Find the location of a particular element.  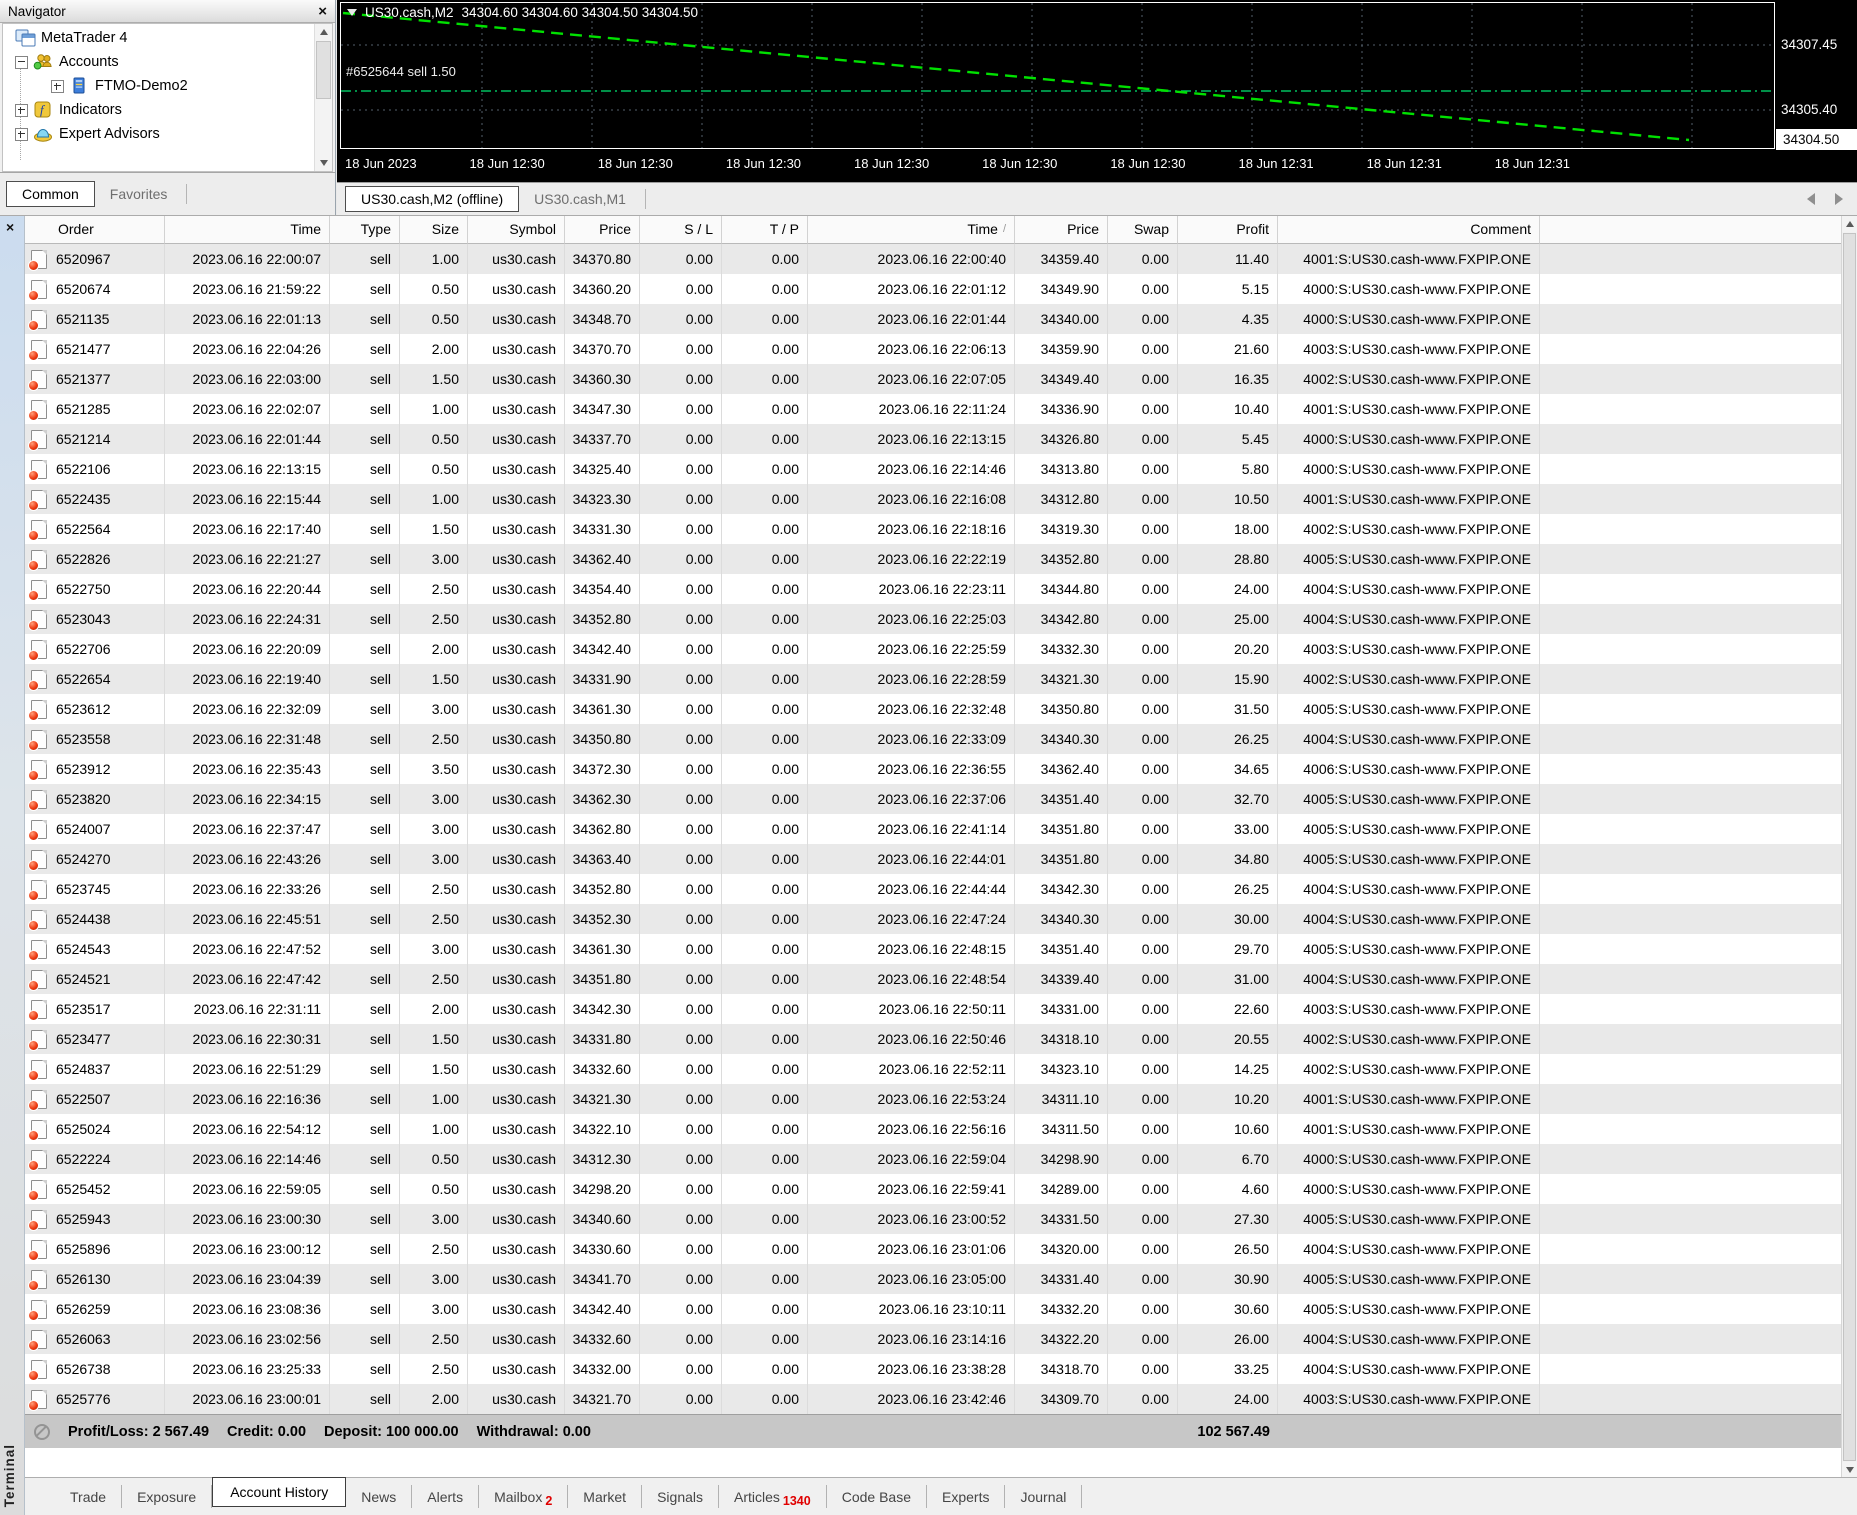

cell-open-time: 2023.06.16 22:47:52 is located at coordinates (247, 949).